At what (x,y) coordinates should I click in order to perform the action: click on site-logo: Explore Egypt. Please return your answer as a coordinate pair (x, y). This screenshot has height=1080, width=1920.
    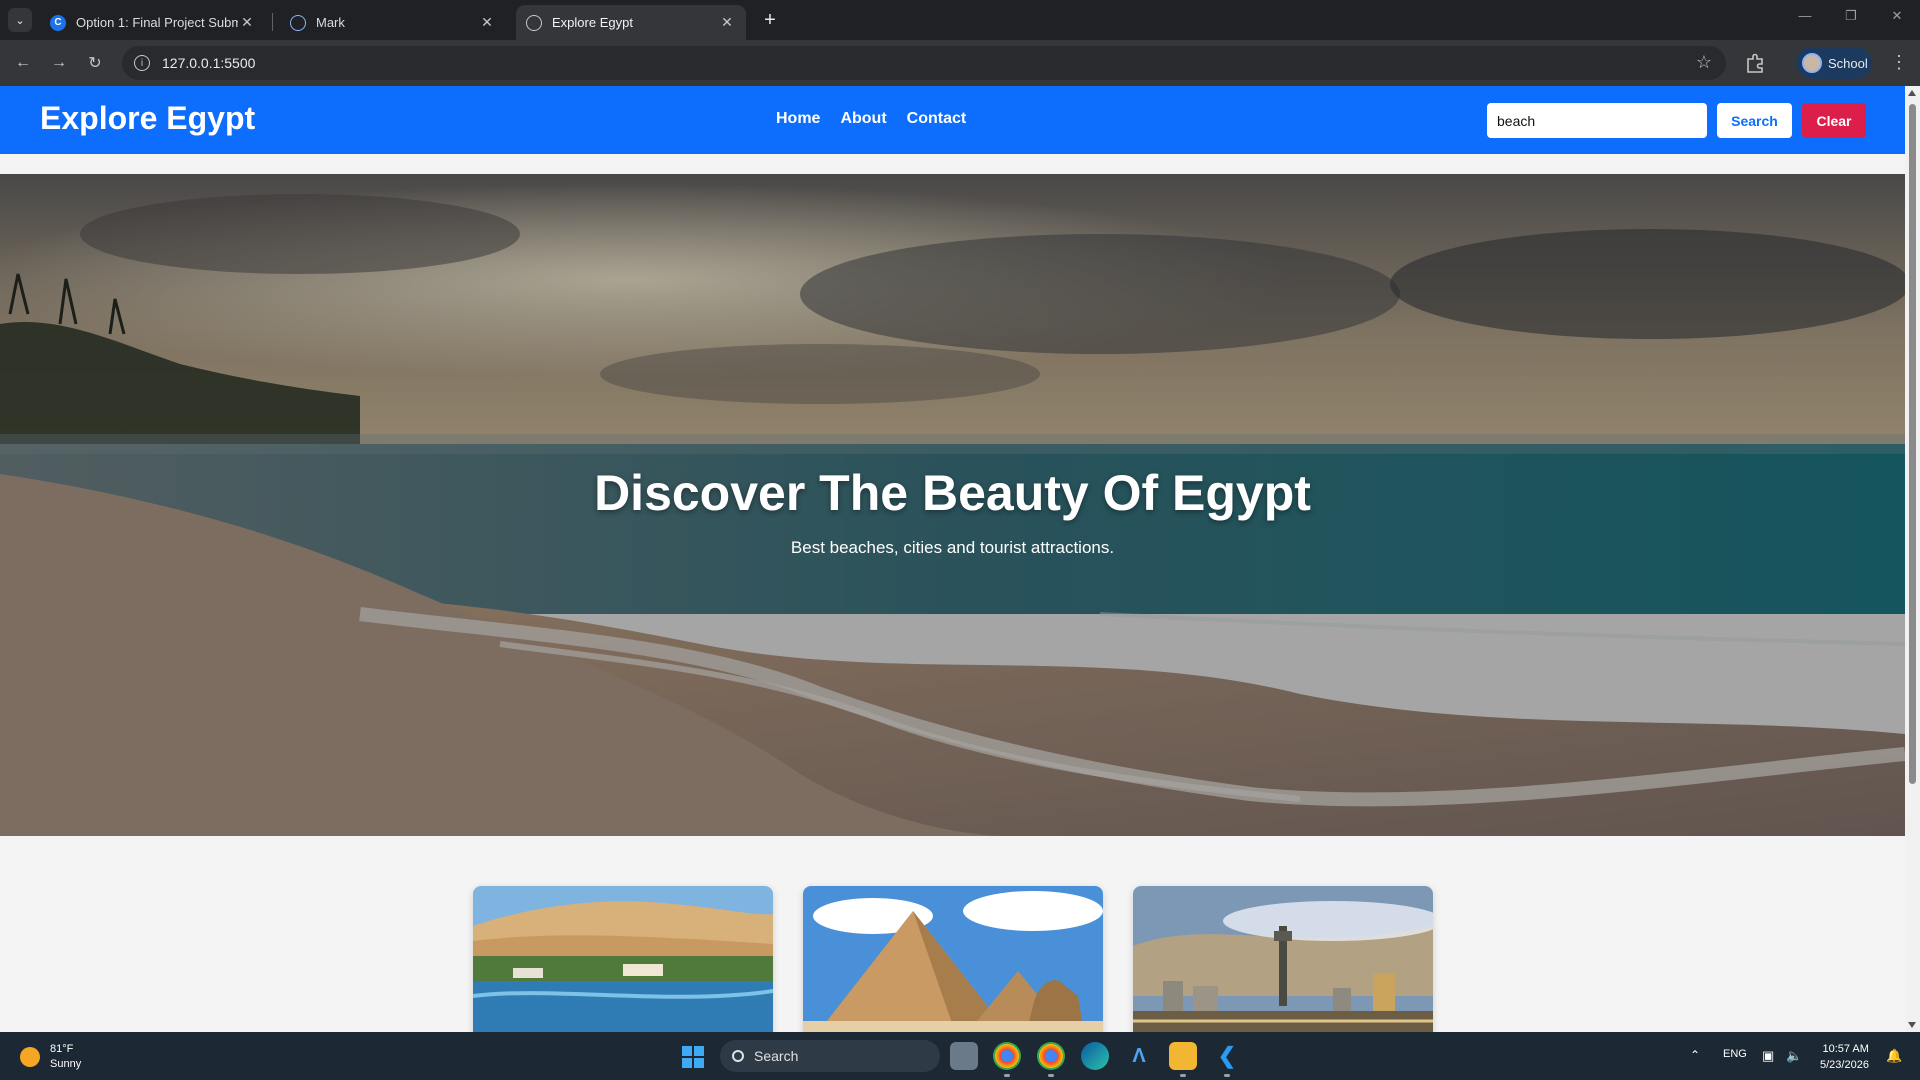
    Looking at the image, I should click on (147, 118).